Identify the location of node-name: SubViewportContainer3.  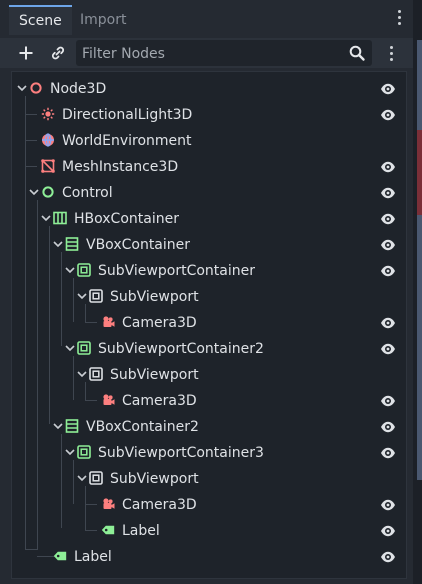
(181, 453).